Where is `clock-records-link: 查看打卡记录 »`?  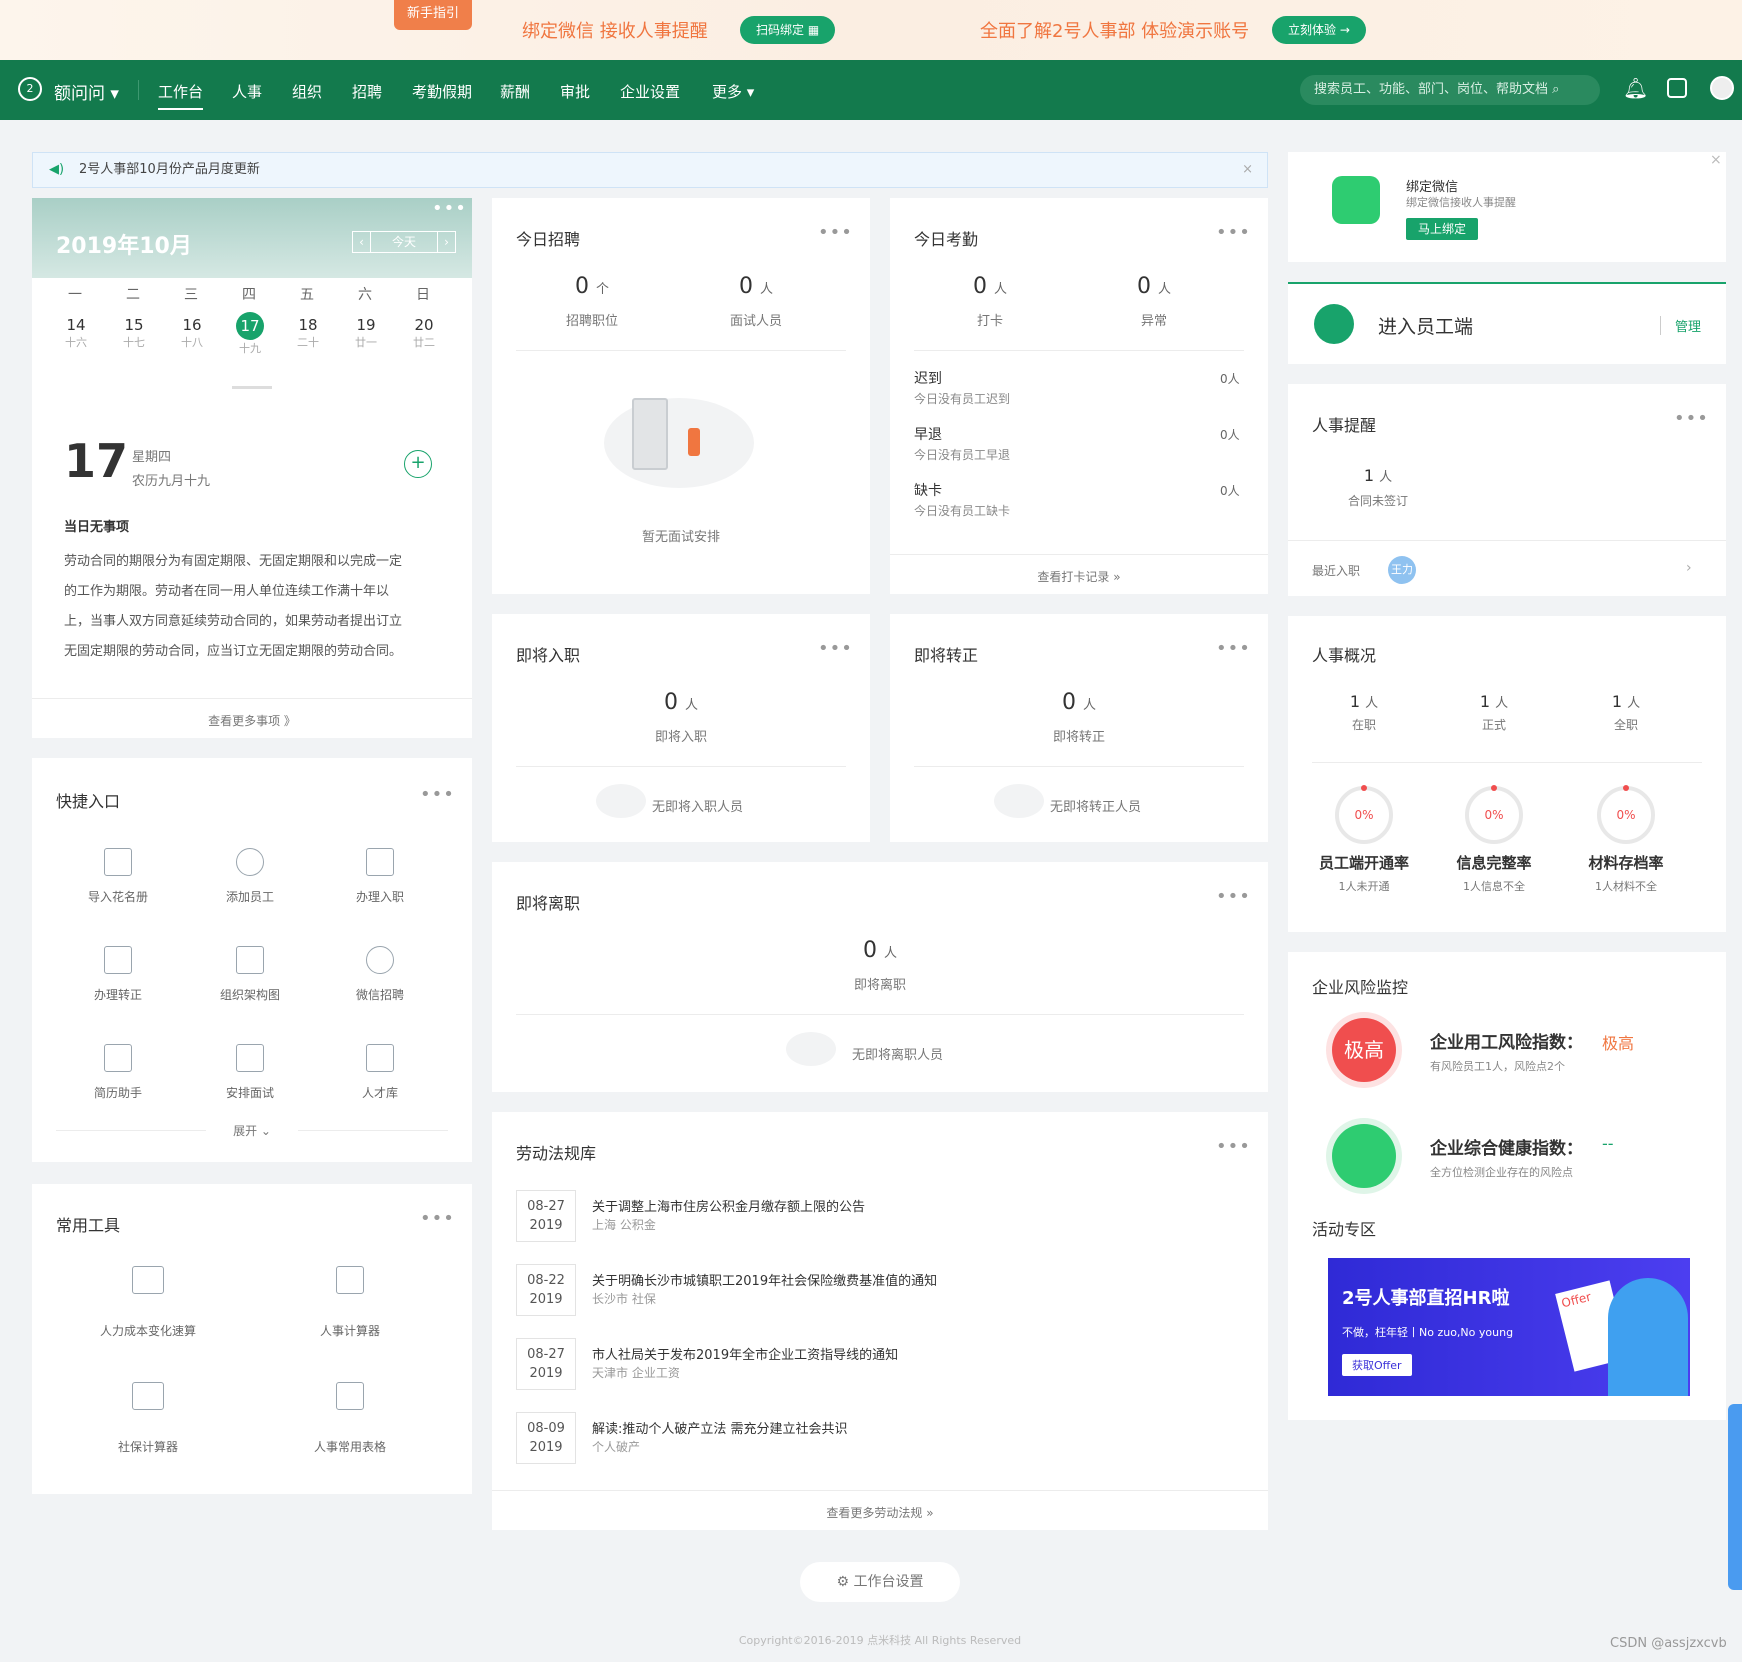 clock-records-link: 查看打卡记录 » is located at coordinates (1079, 576).